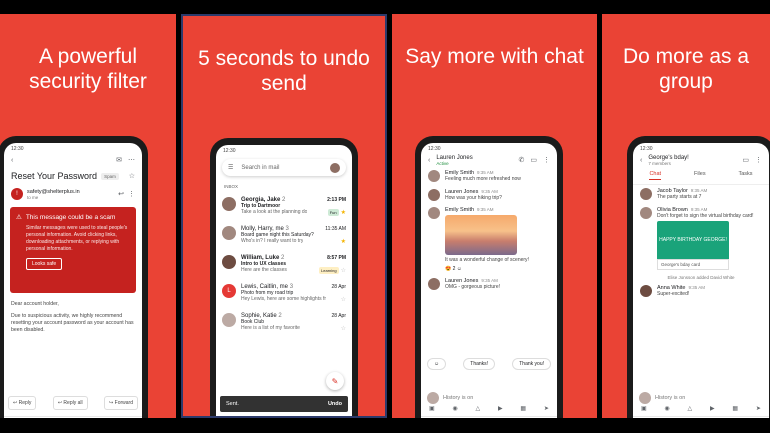 The image size is (770, 433). Describe the element at coordinates (110, 176) in the screenshot. I see `spam-badge: Spam` at that location.